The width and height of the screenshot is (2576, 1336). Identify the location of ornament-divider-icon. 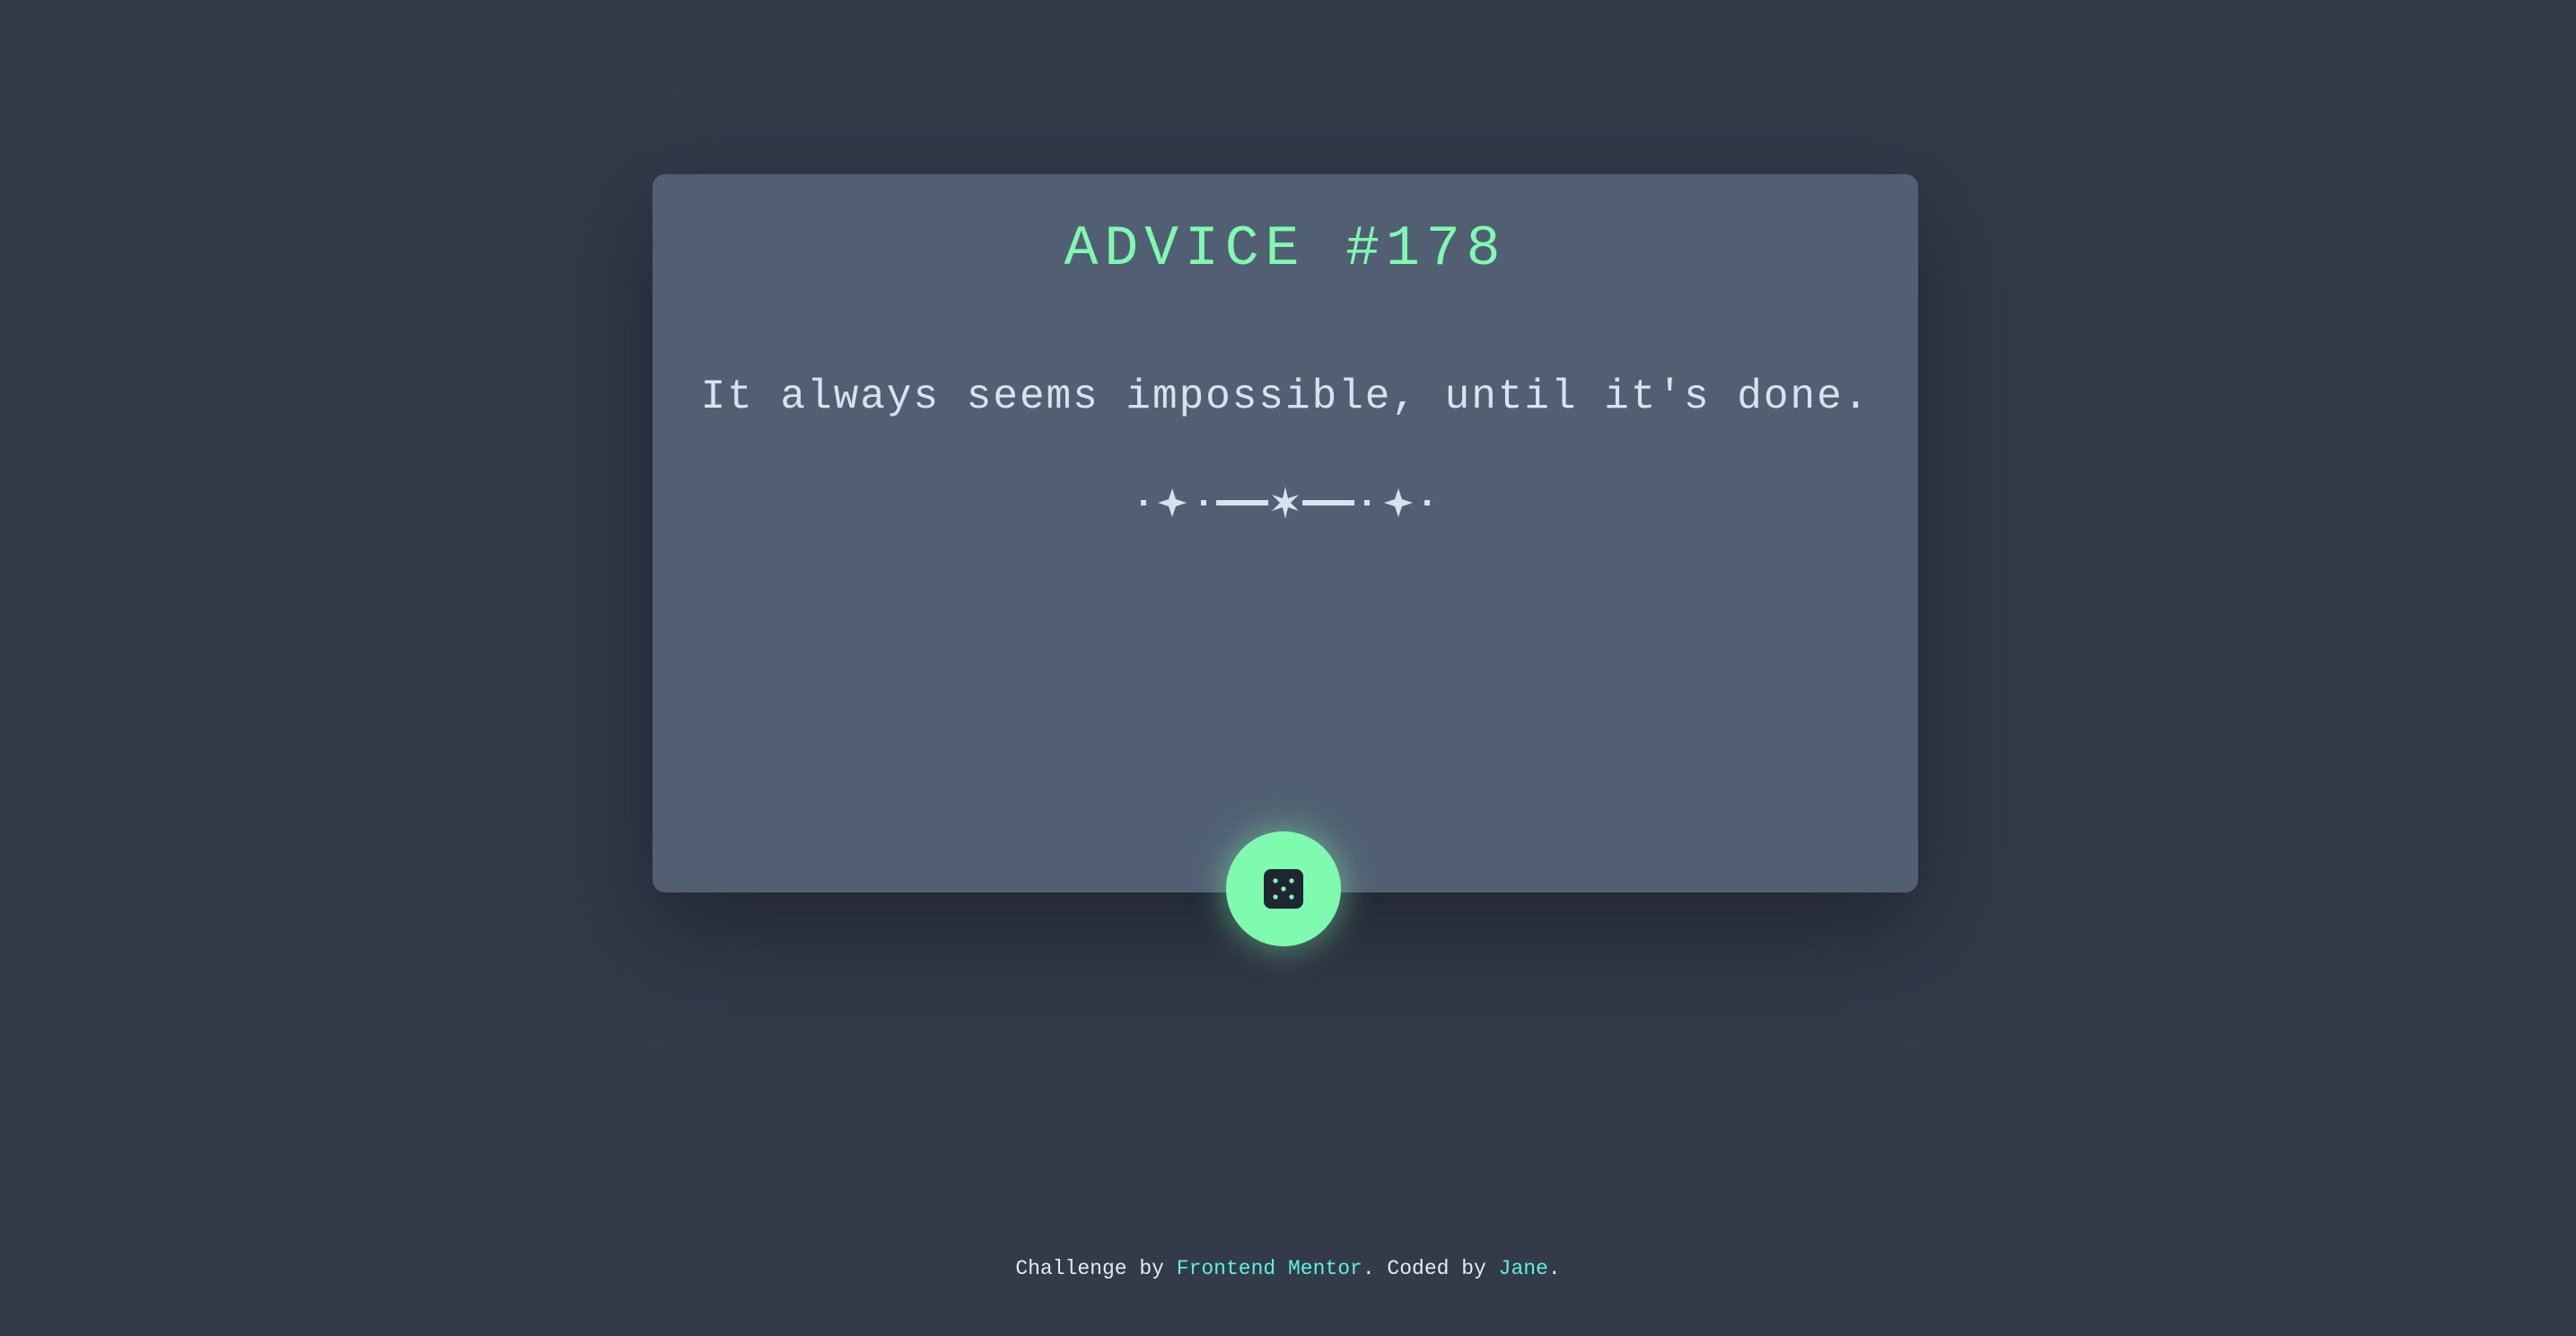
(1285, 503).